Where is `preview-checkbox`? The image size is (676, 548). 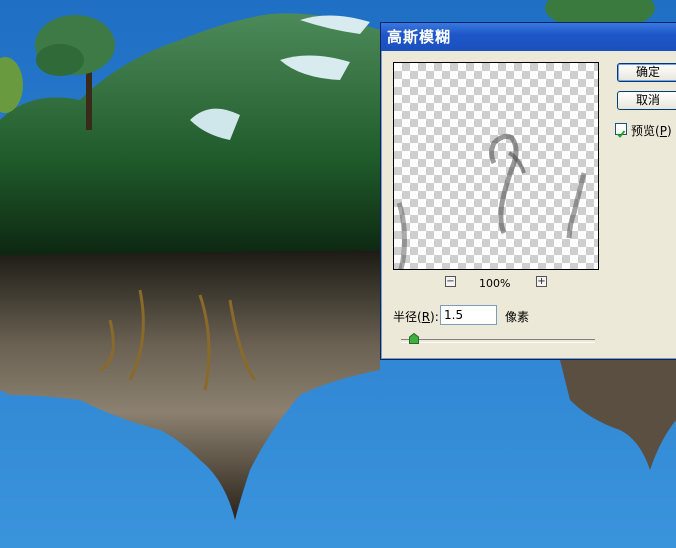 preview-checkbox is located at coordinates (621, 130).